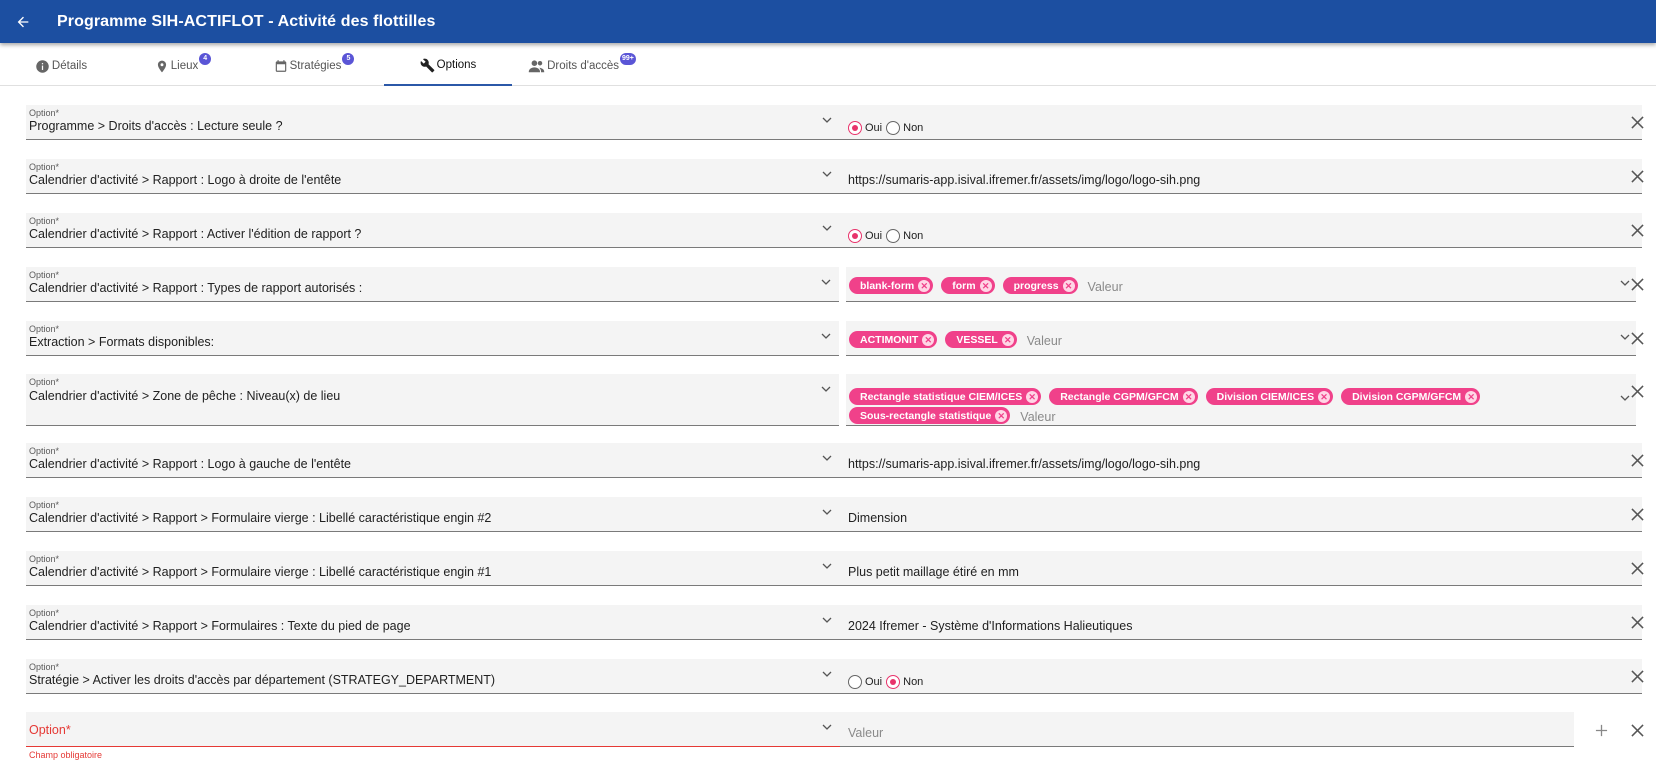 This screenshot has height=764, width=1656. What do you see at coordinates (1241, 514) in the screenshot?
I see `value-input: Dimension` at bounding box center [1241, 514].